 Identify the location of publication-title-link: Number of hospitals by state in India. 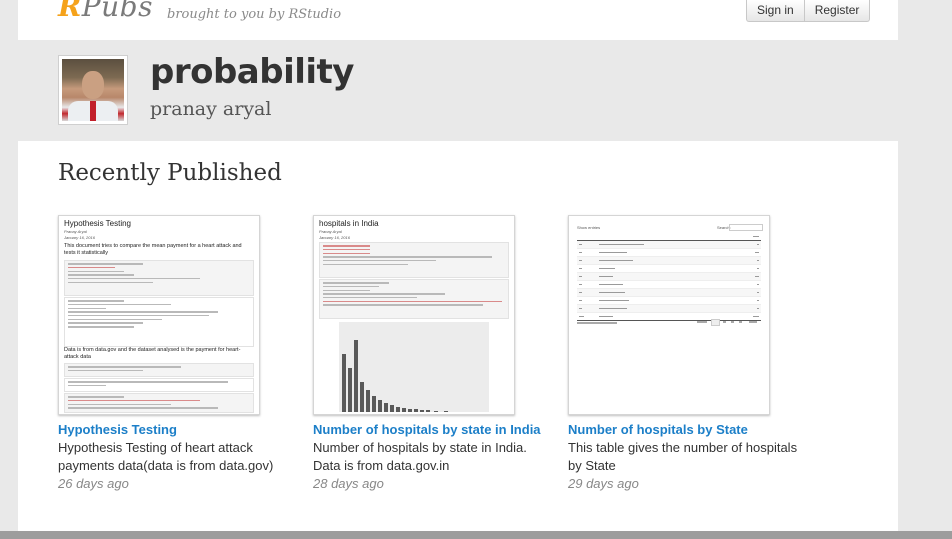
(428, 430).